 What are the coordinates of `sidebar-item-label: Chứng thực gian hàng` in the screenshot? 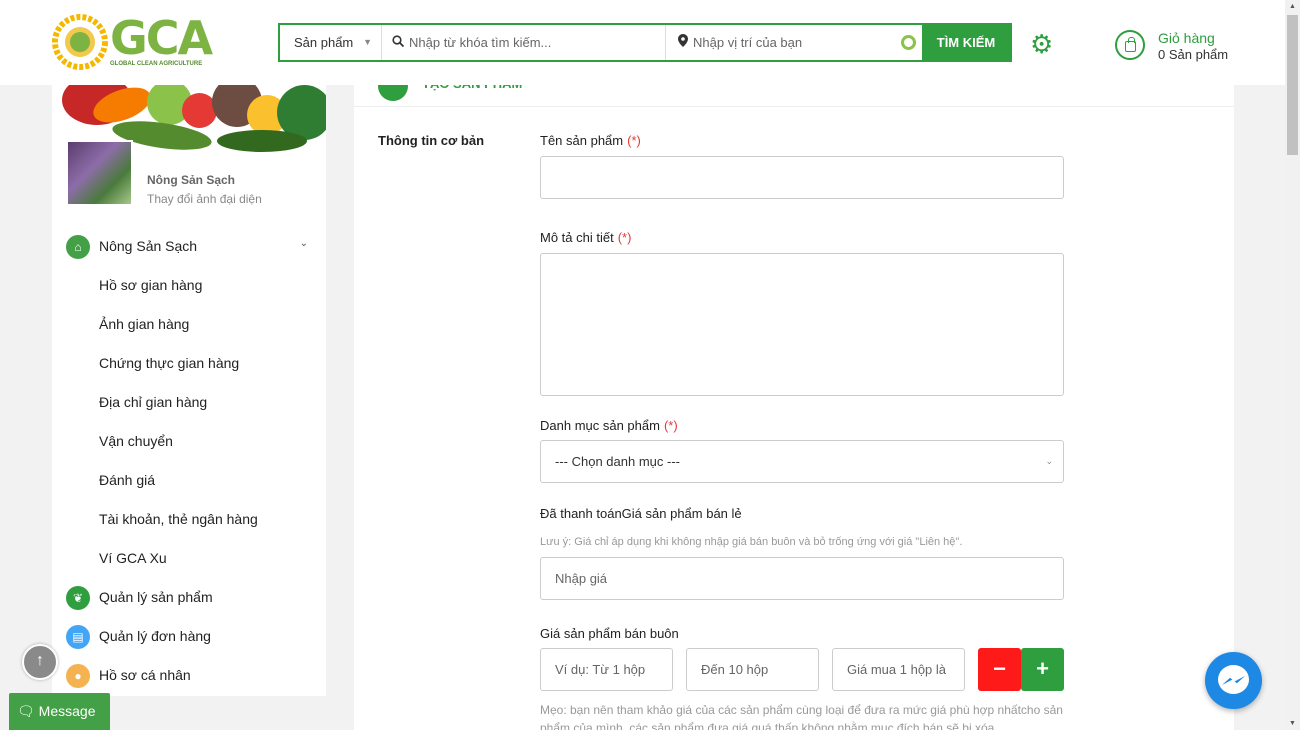 It's located at (169, 363).